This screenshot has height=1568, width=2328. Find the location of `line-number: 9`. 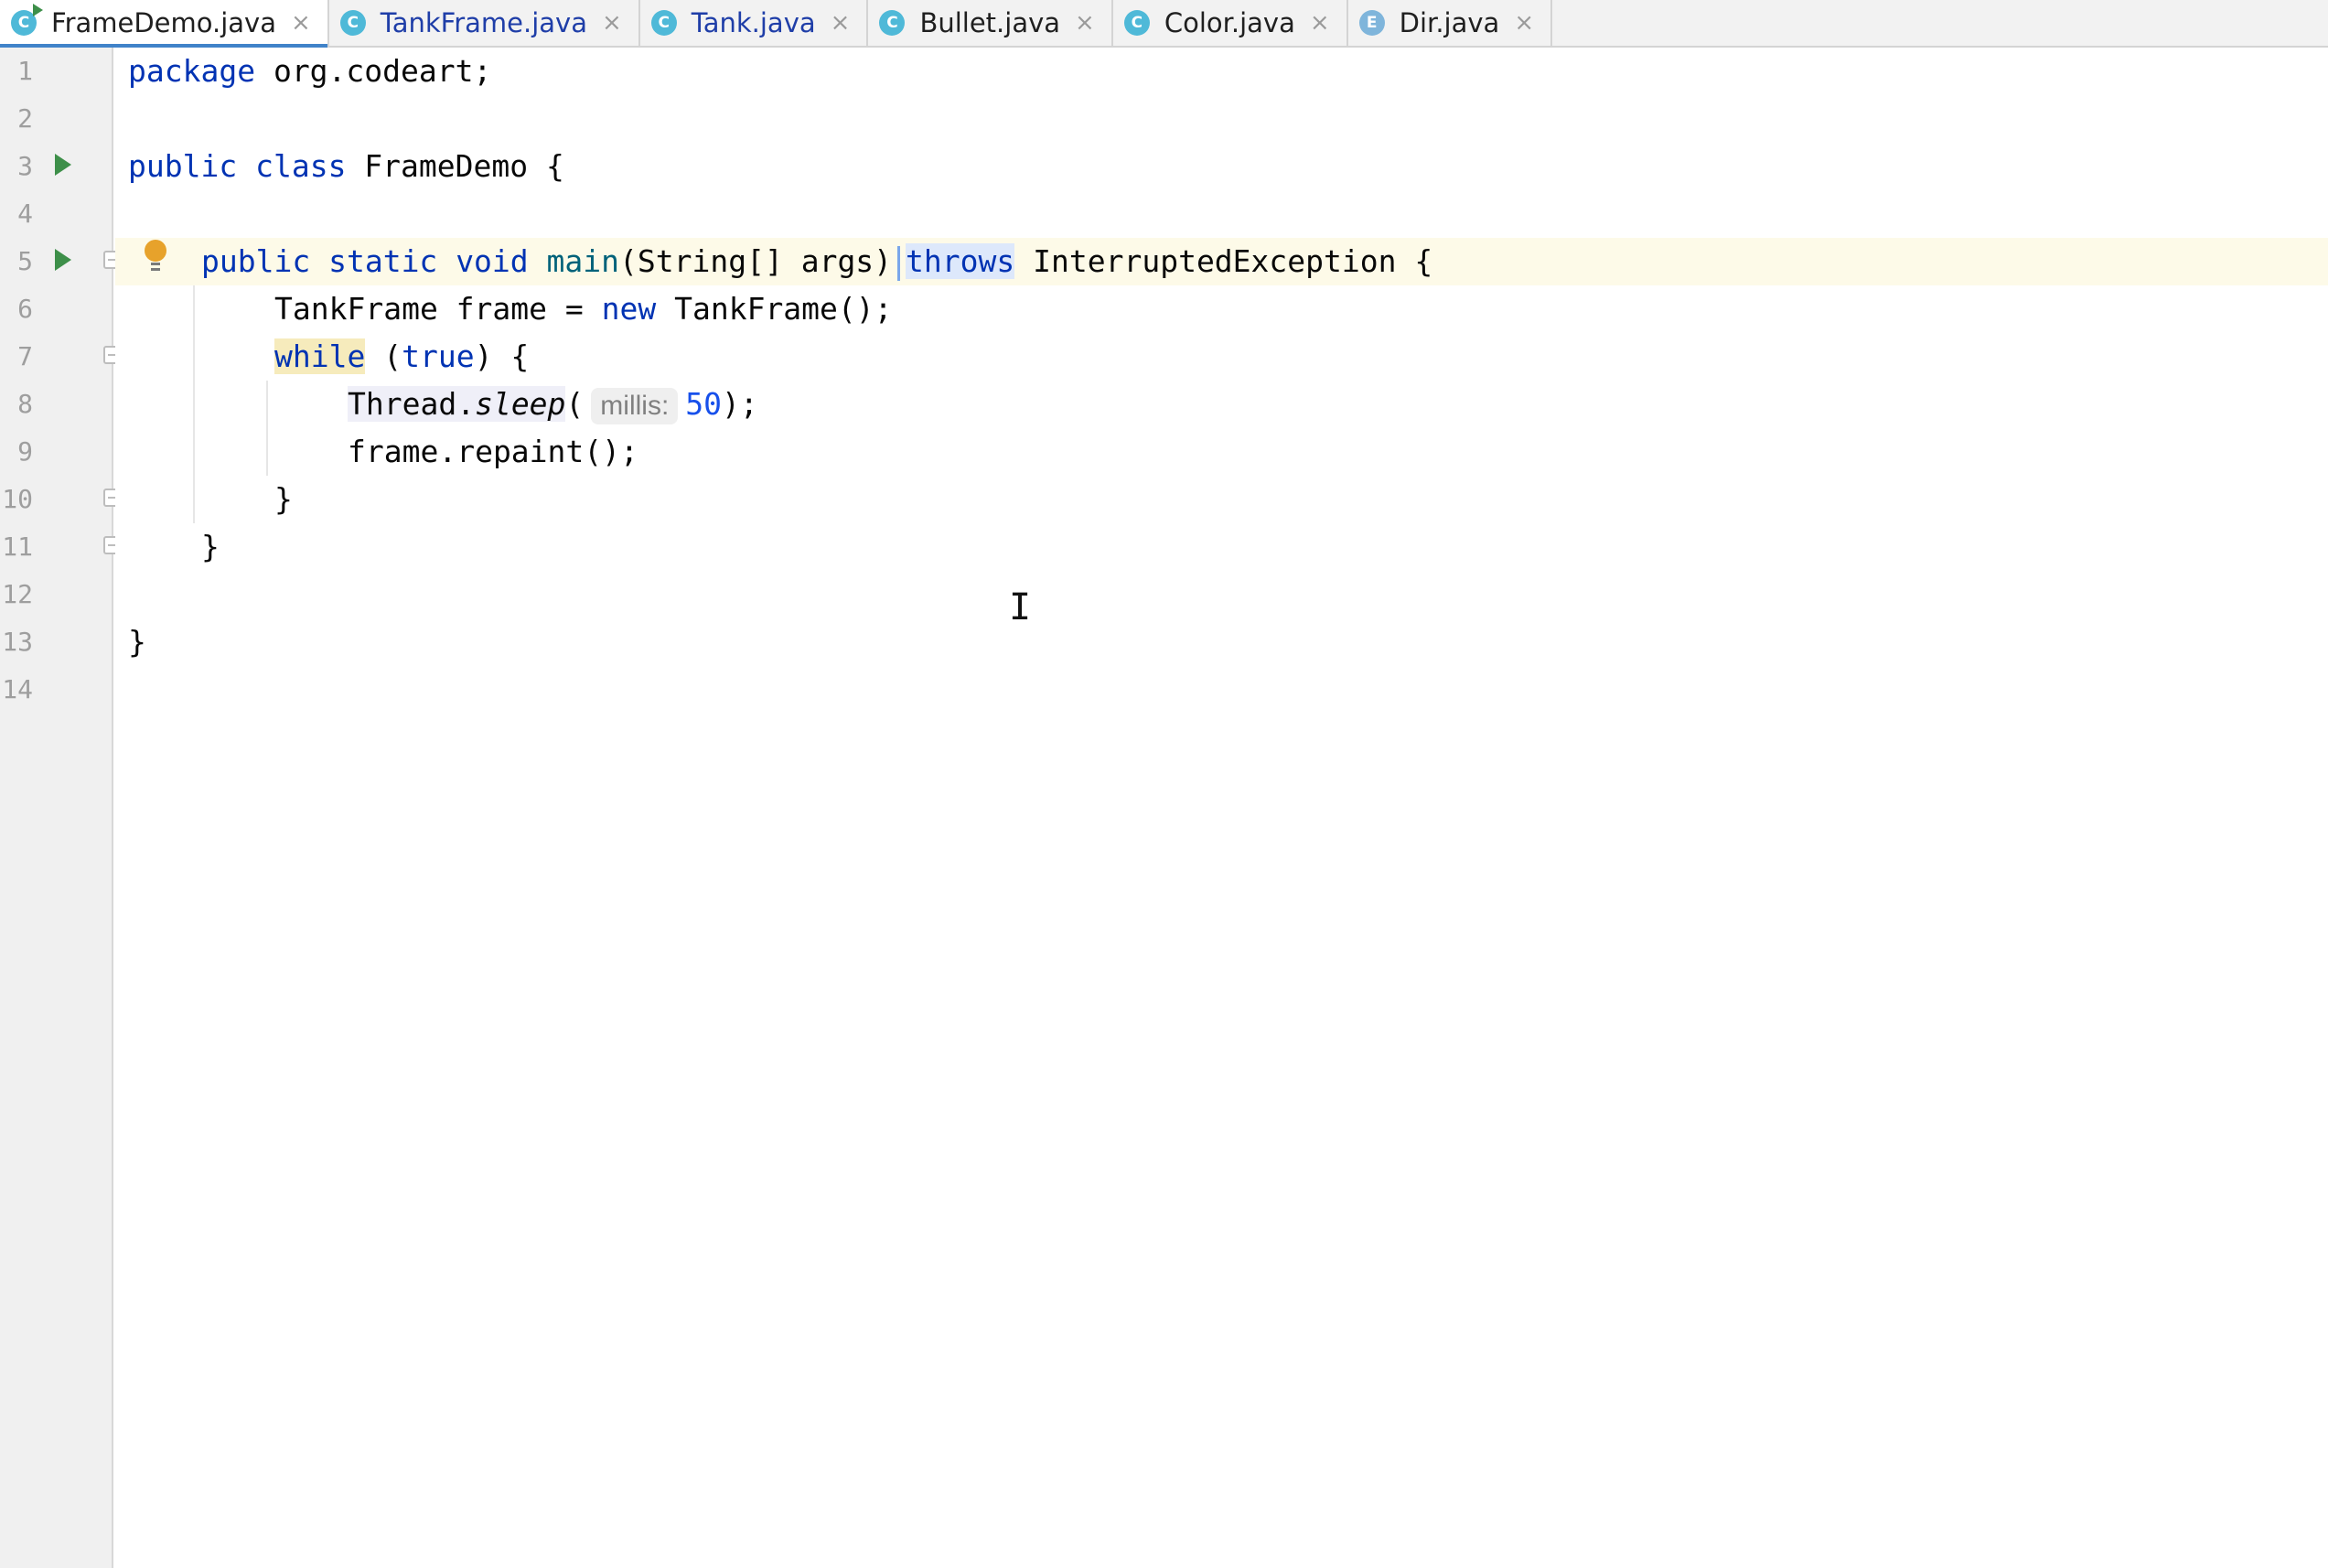

line-number: 9 is located at coordinates (25, 451).